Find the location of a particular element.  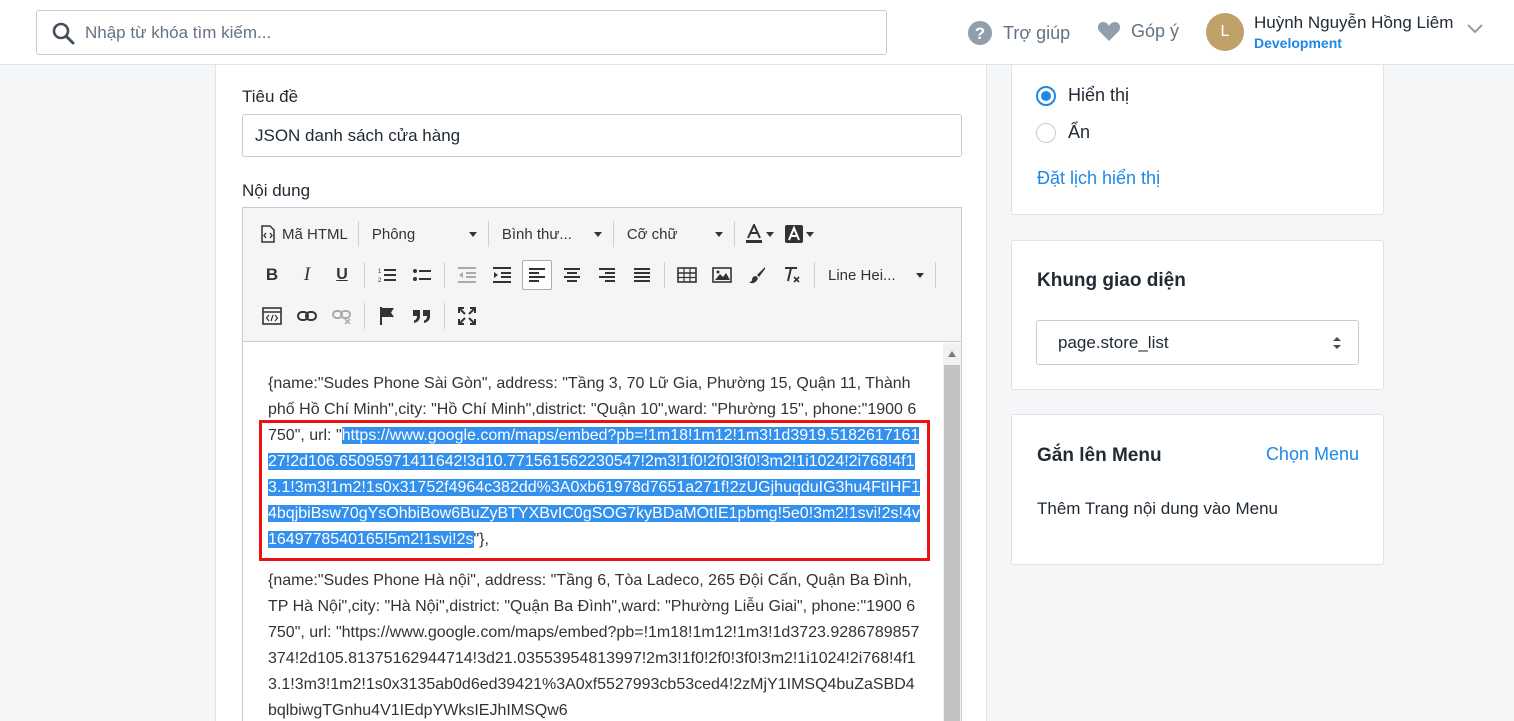

align-left-icon is located at coordinates (537, 275).